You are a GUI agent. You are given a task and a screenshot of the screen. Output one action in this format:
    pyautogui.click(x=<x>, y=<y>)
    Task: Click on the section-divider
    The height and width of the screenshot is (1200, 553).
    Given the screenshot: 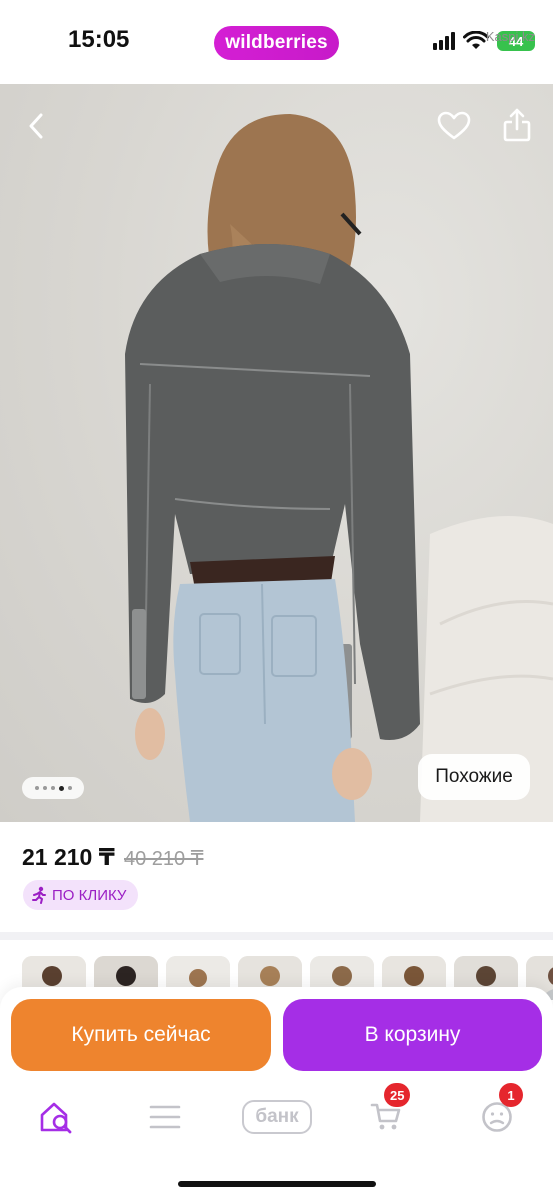 What is the action you would take?
    pyautogui.click(x=276, y=936)
    